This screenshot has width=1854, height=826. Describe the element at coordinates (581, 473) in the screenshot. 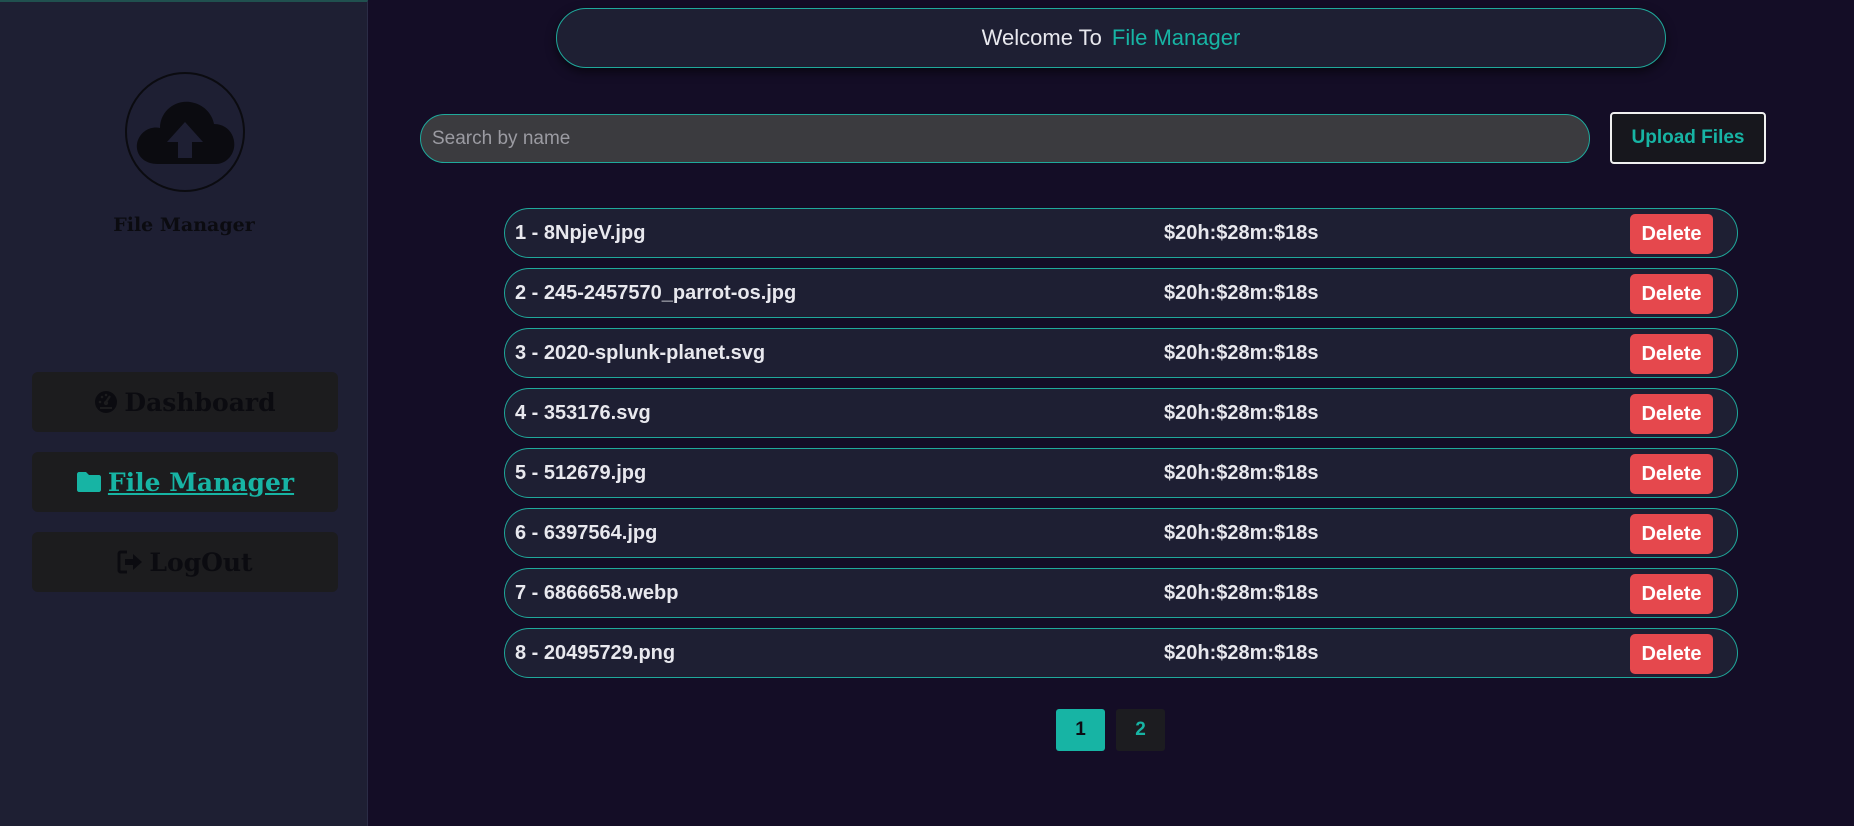

I see `file-name: 5 - 512679.jpg` at that location.